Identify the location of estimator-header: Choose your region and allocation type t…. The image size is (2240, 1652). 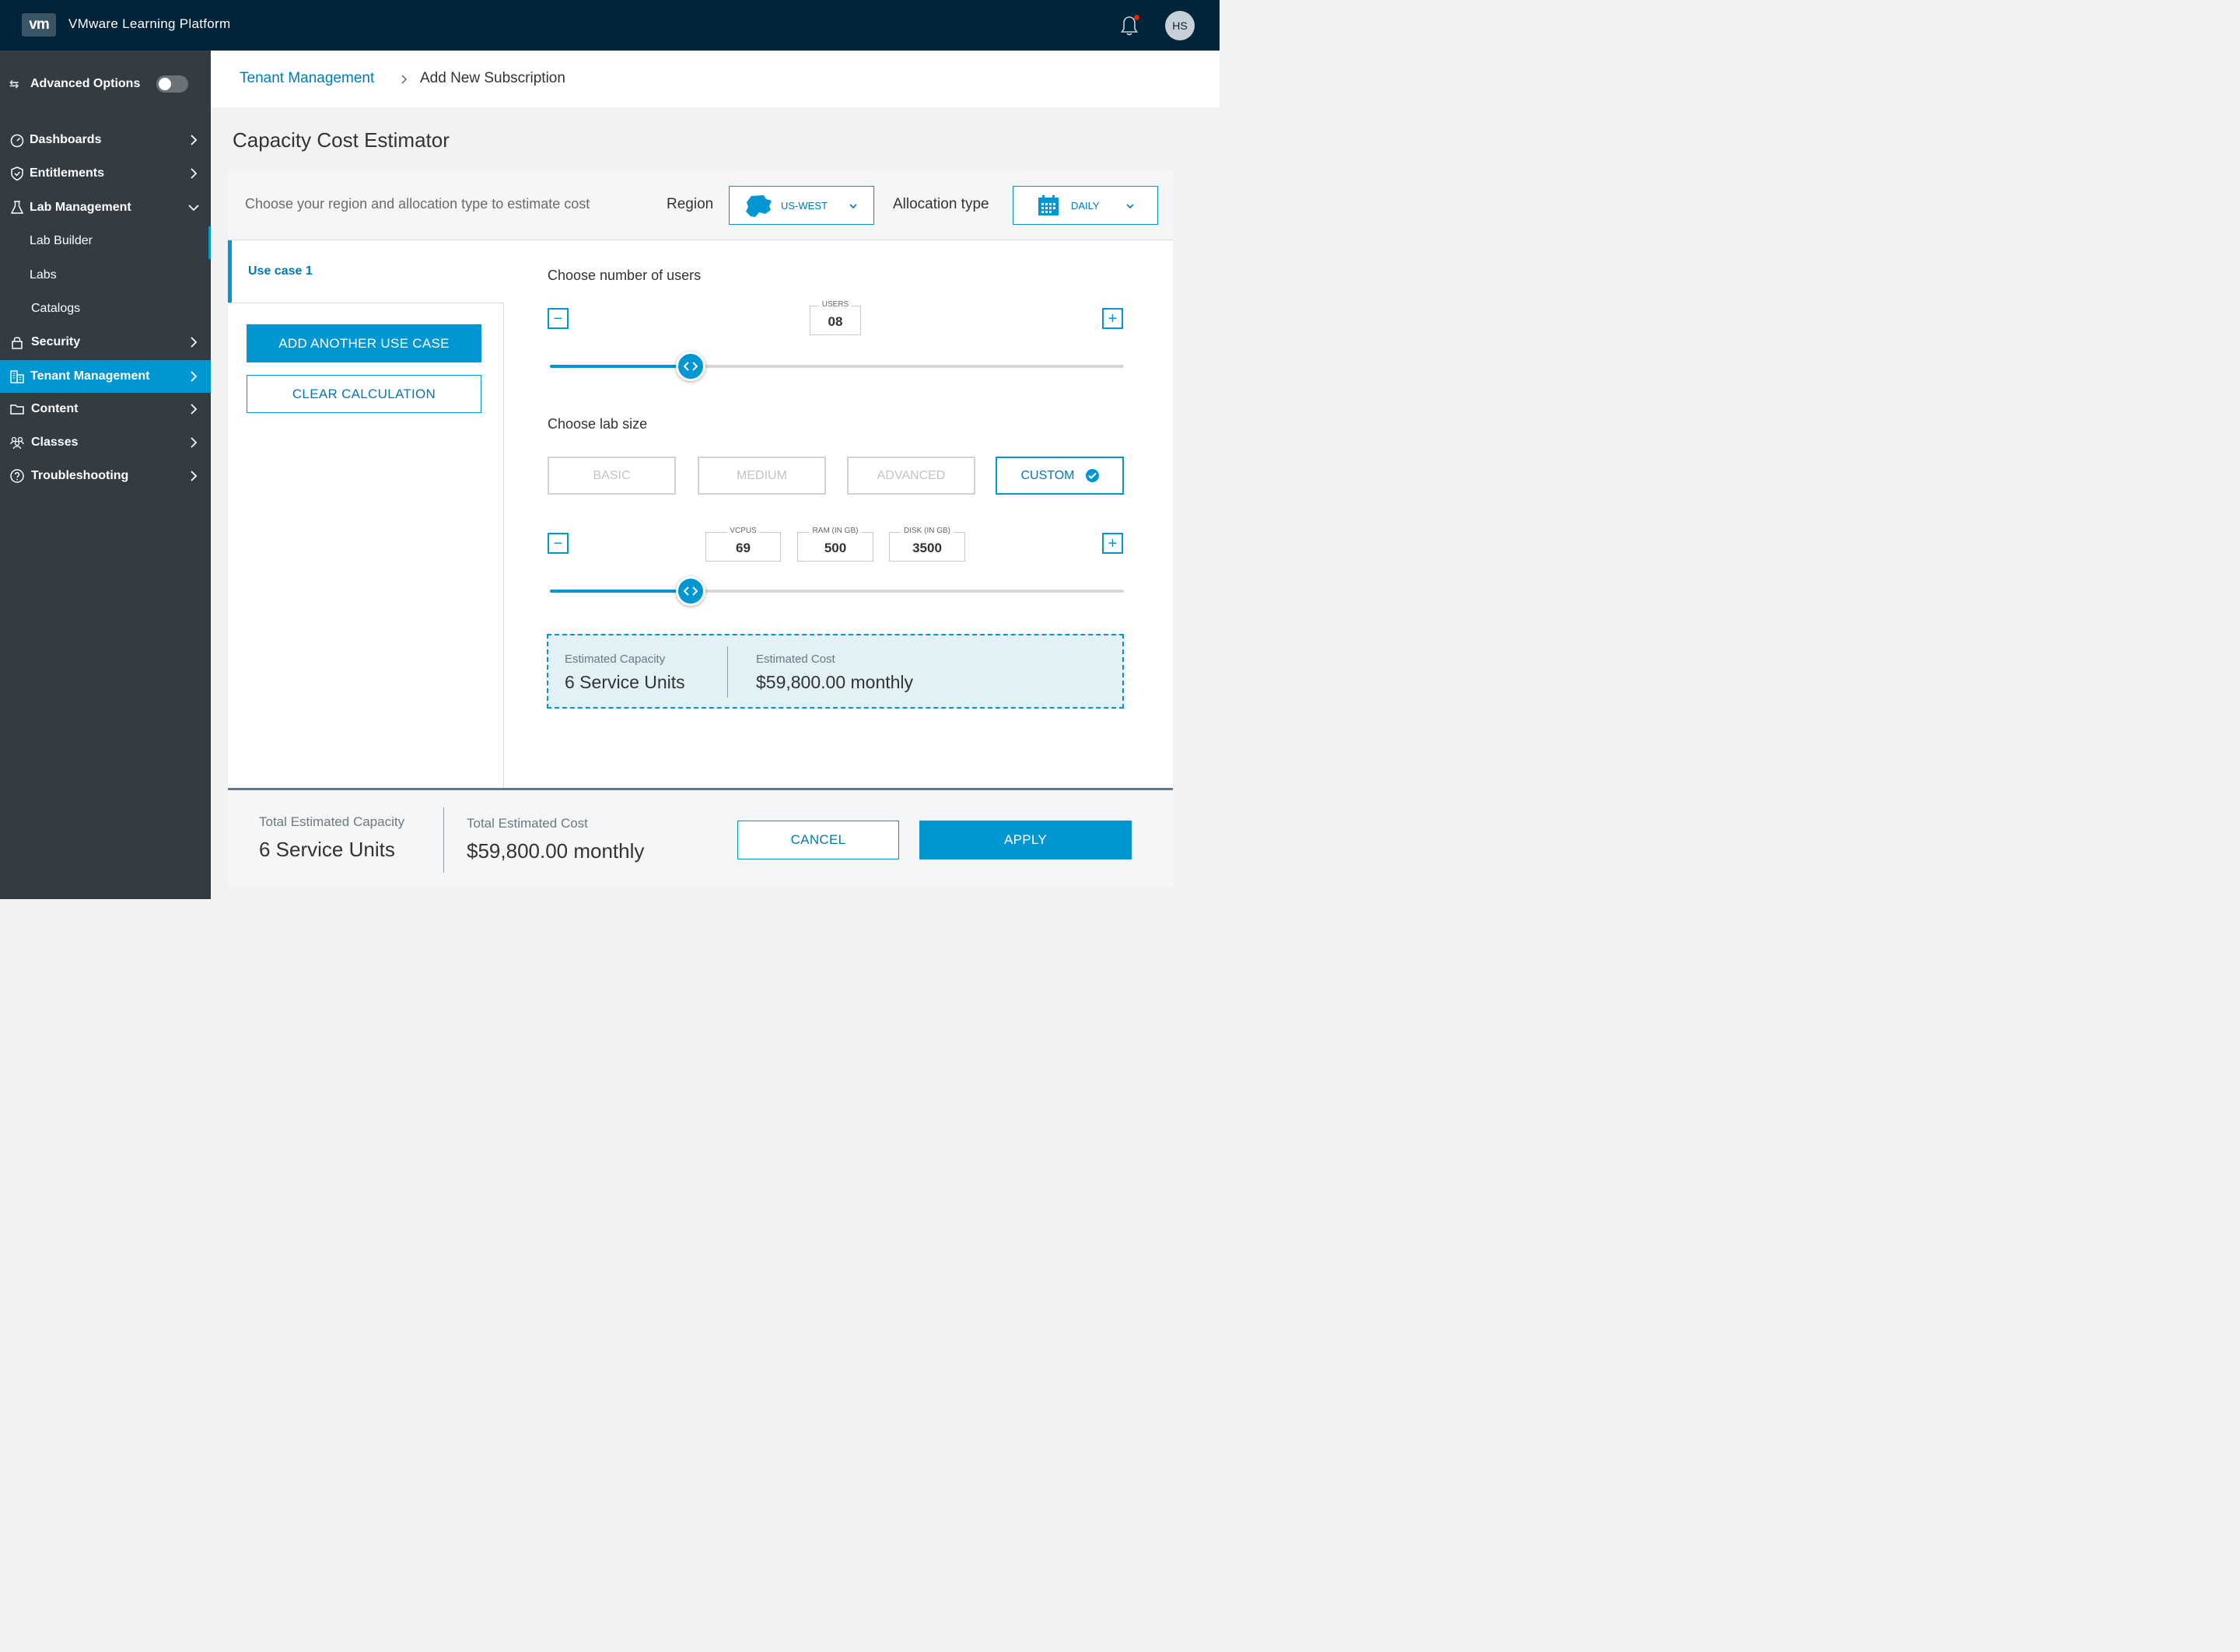
(701, 205).